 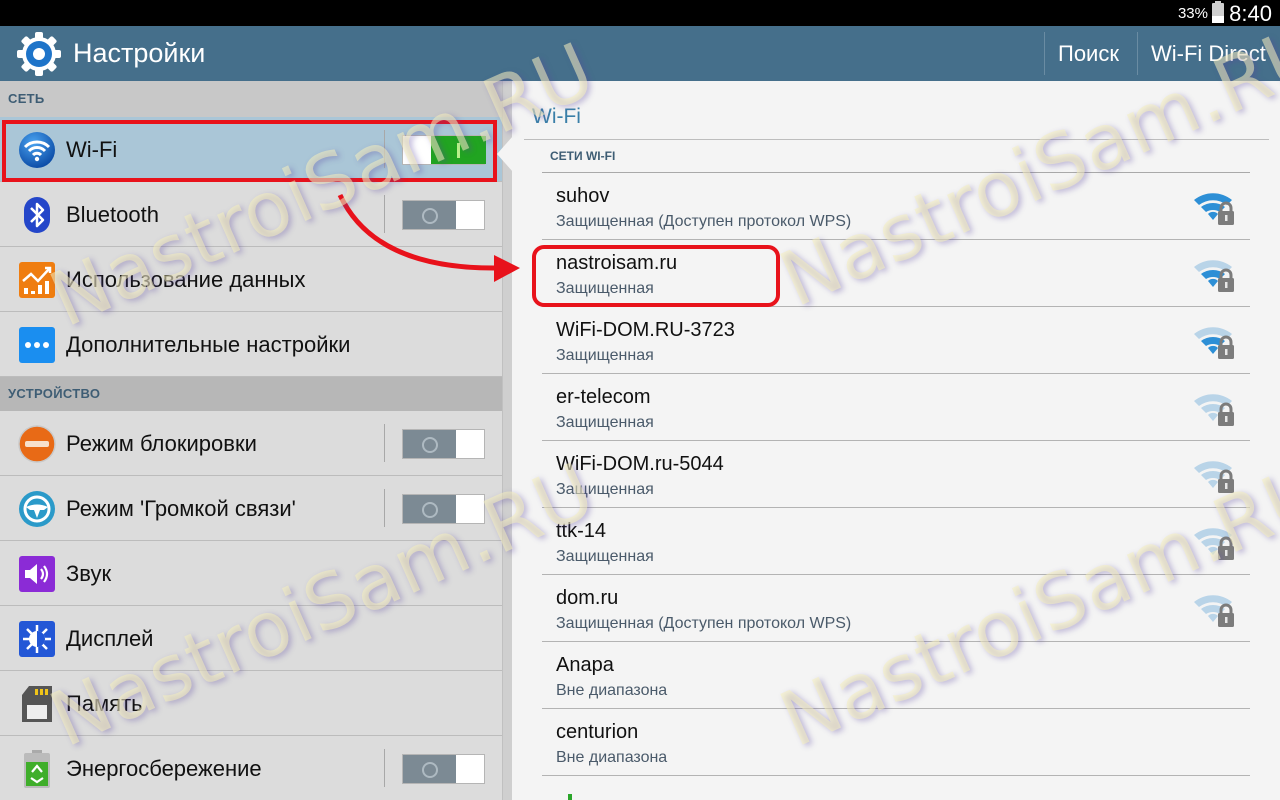 I want to click on category-device: УСТРОЙСТВО, so click(x=256, y=394).